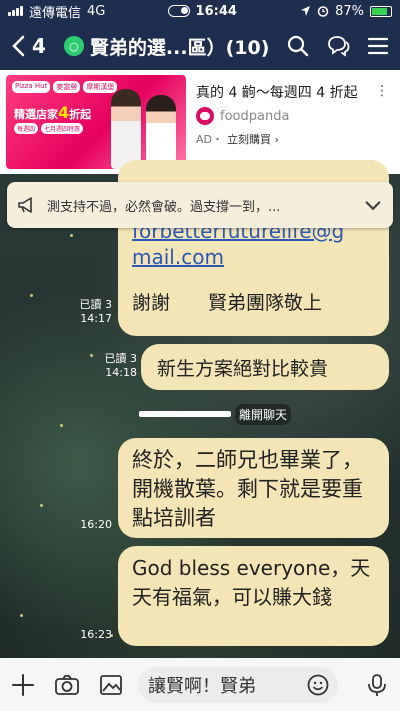  Describe the element at coordinates (382, 91) in the screenshot. I see `more-options-icon: ⋮` at that location.